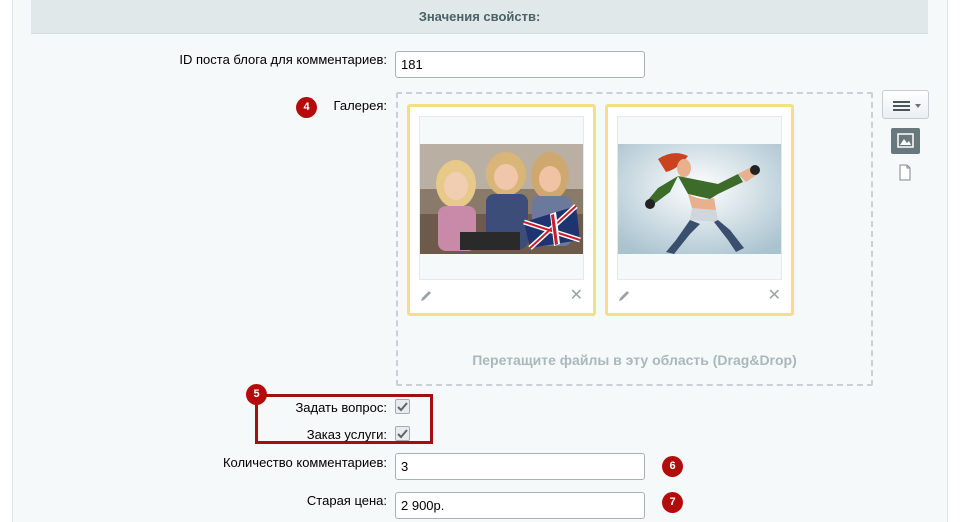 This screenshot has height=522, width=961. I want to click on blog-post-id-input: 181, so click(520, 64).